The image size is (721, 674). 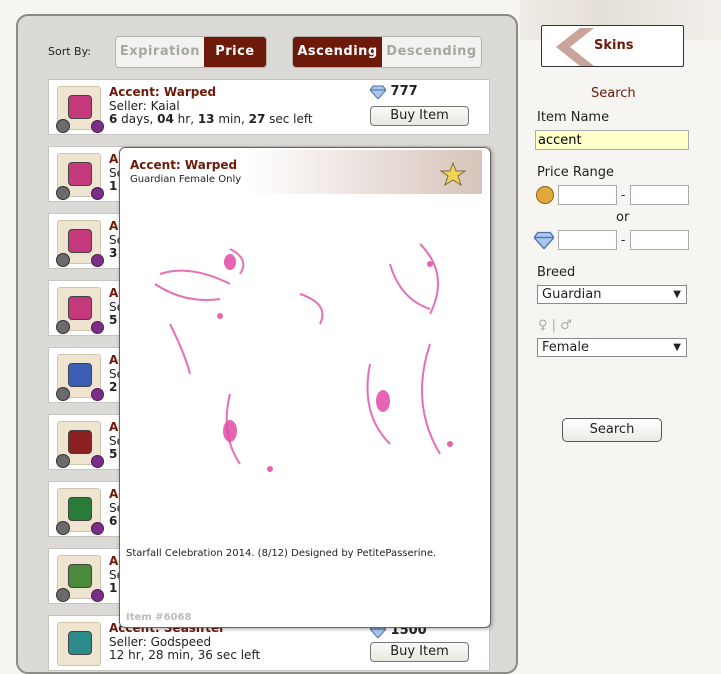 What do you see at coordinates (113, 521) in the screenshot?
I see `time-left: 6` at bounding box center [113, 521].